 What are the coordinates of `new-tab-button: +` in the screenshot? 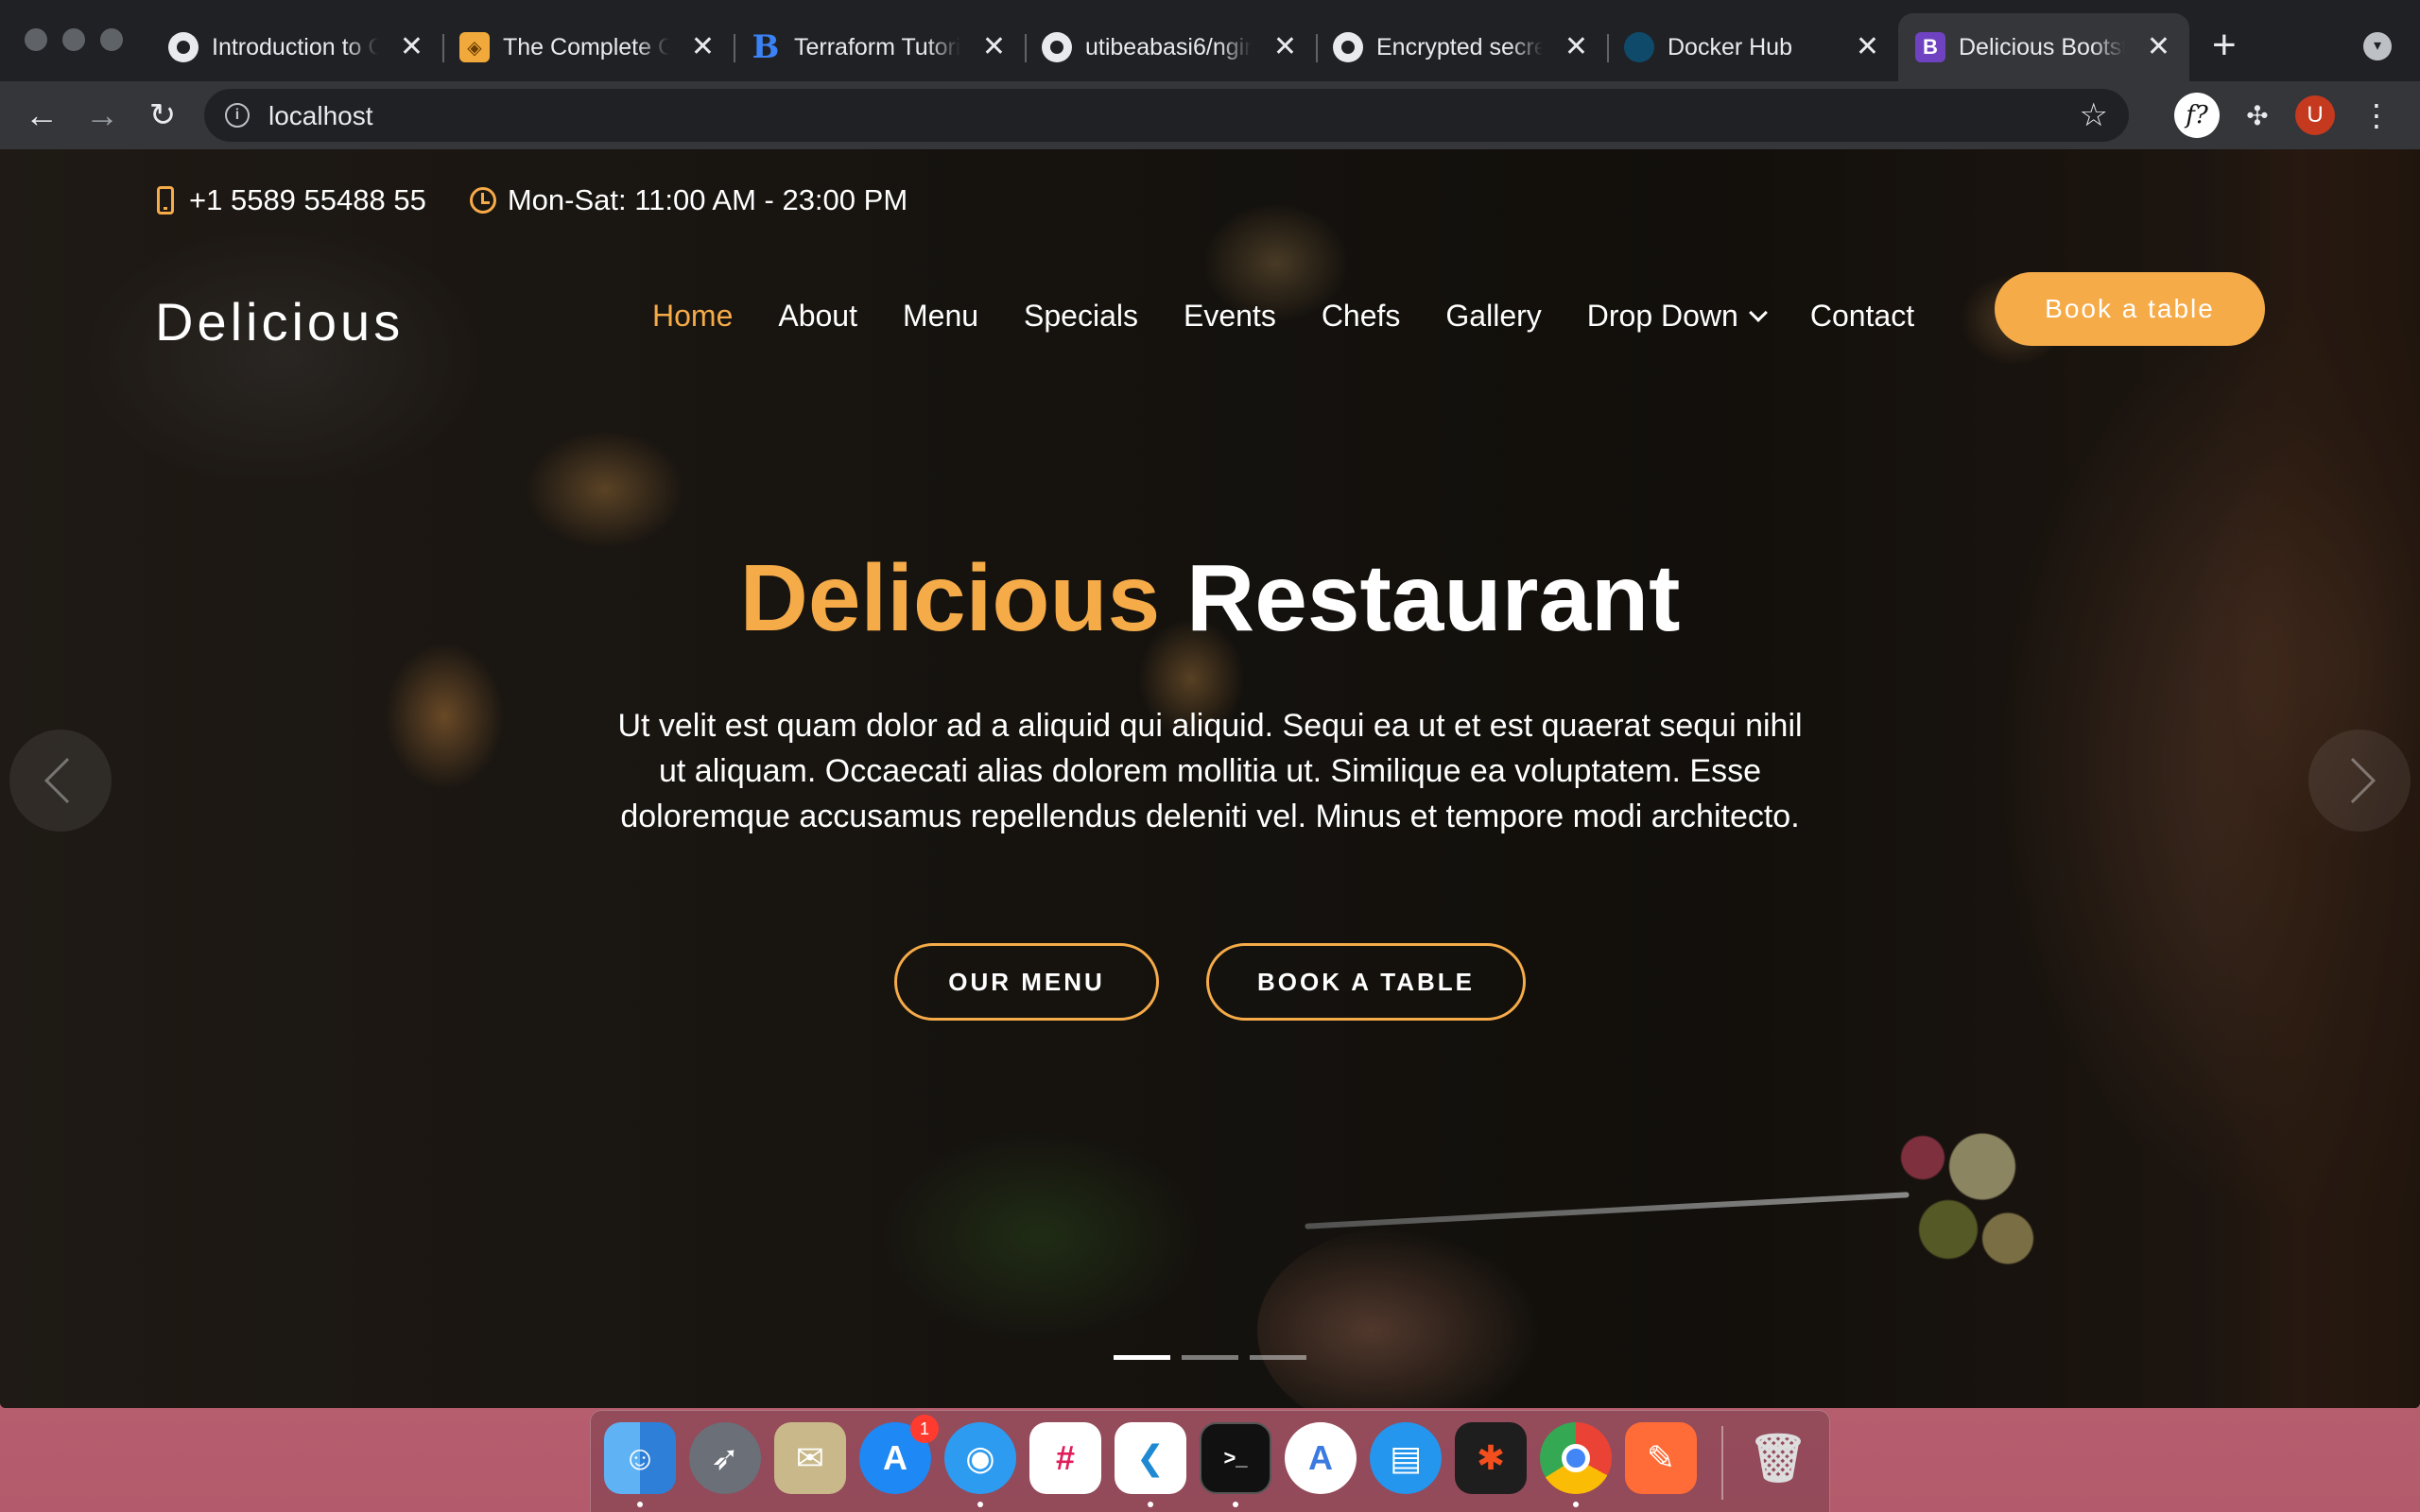 It's located at (2224, 45).